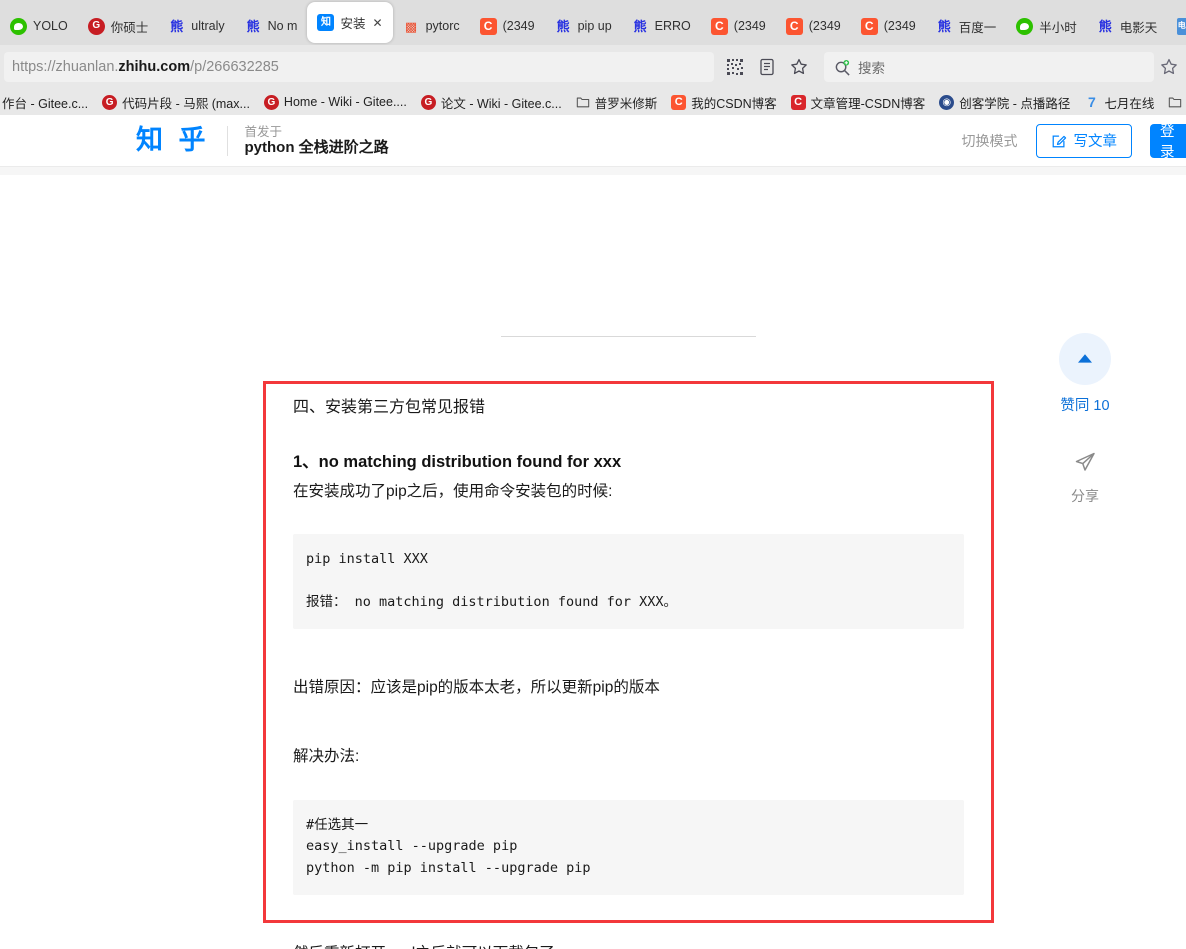  I want to click on close-icon: ✕, so click(378, 23).